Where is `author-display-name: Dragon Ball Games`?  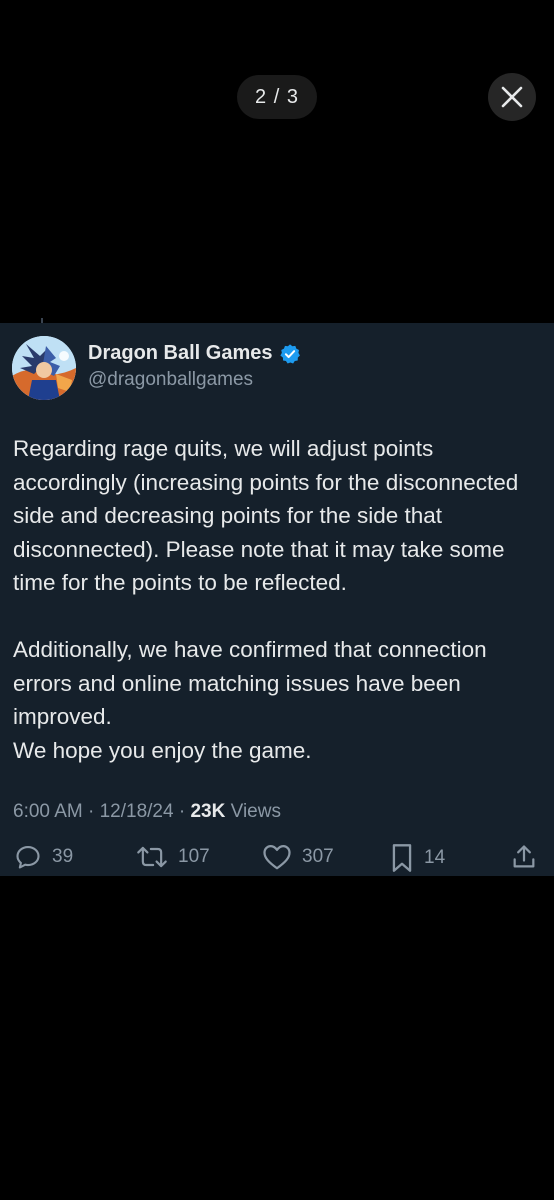
author-display-name: Dragon Ball Games is located at coordinates (180, 353).